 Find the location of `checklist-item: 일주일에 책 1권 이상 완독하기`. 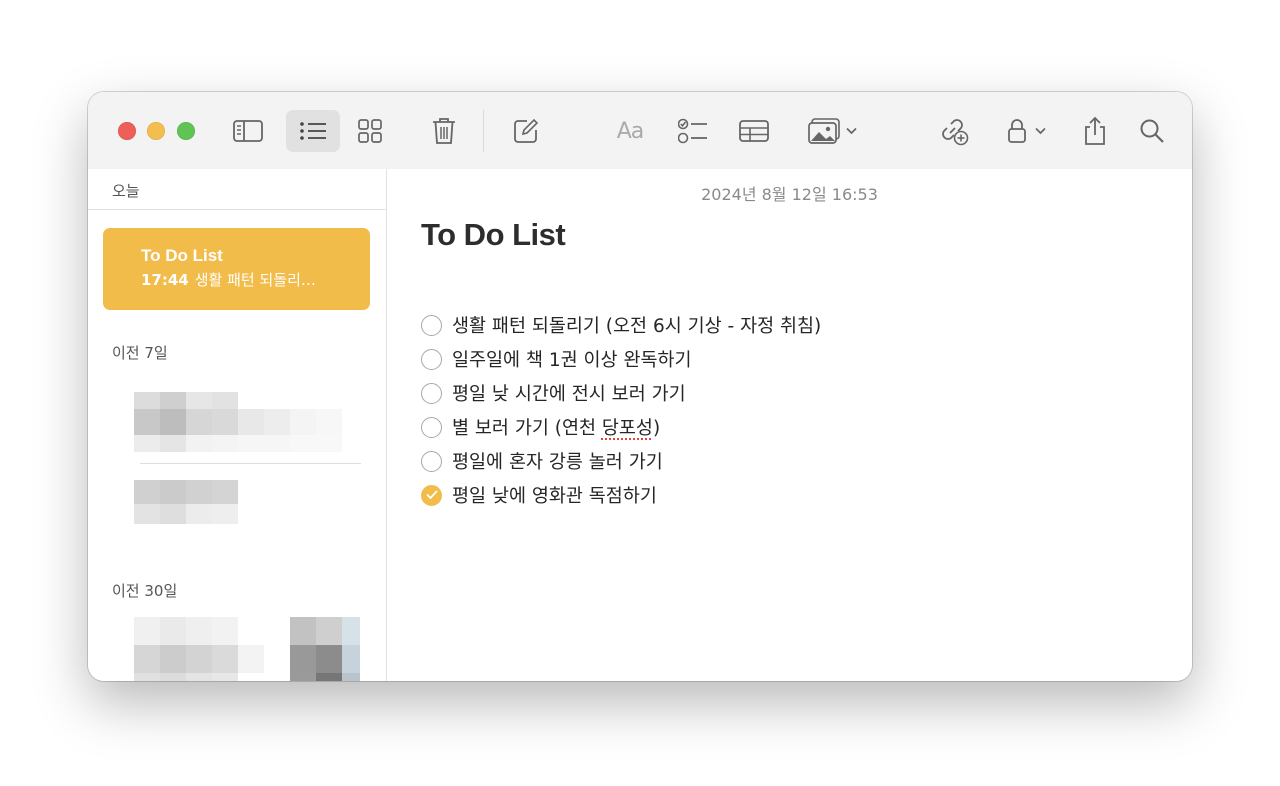

checklist-item: 일주일에 책 1권 이상 완독하기 is located at coordinates (621, 359).